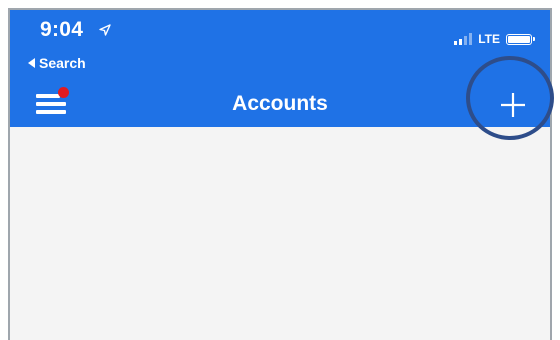 The image size is (560, 340). I want to click on signal-icon, so click(463, 39).